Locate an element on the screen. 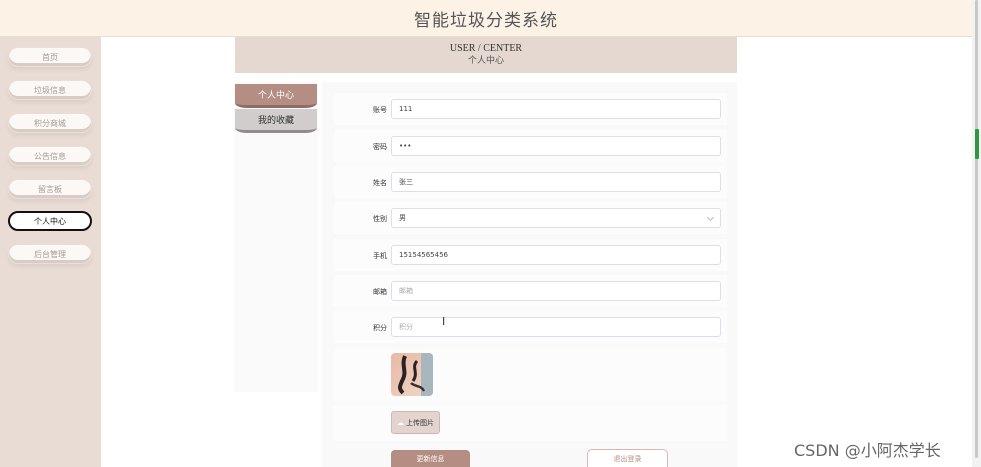 Image resolution: width=981 pixels, height=467 pixels. email-label: 邮箱 is located at coordinates (380, 292).